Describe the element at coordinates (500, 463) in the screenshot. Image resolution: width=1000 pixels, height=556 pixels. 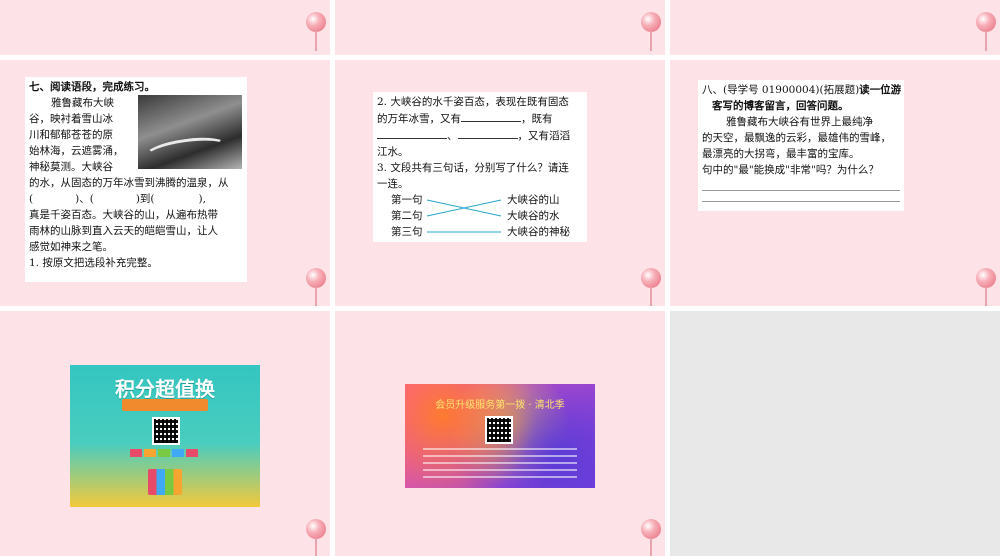
I see `promo-fine-print` at that location.